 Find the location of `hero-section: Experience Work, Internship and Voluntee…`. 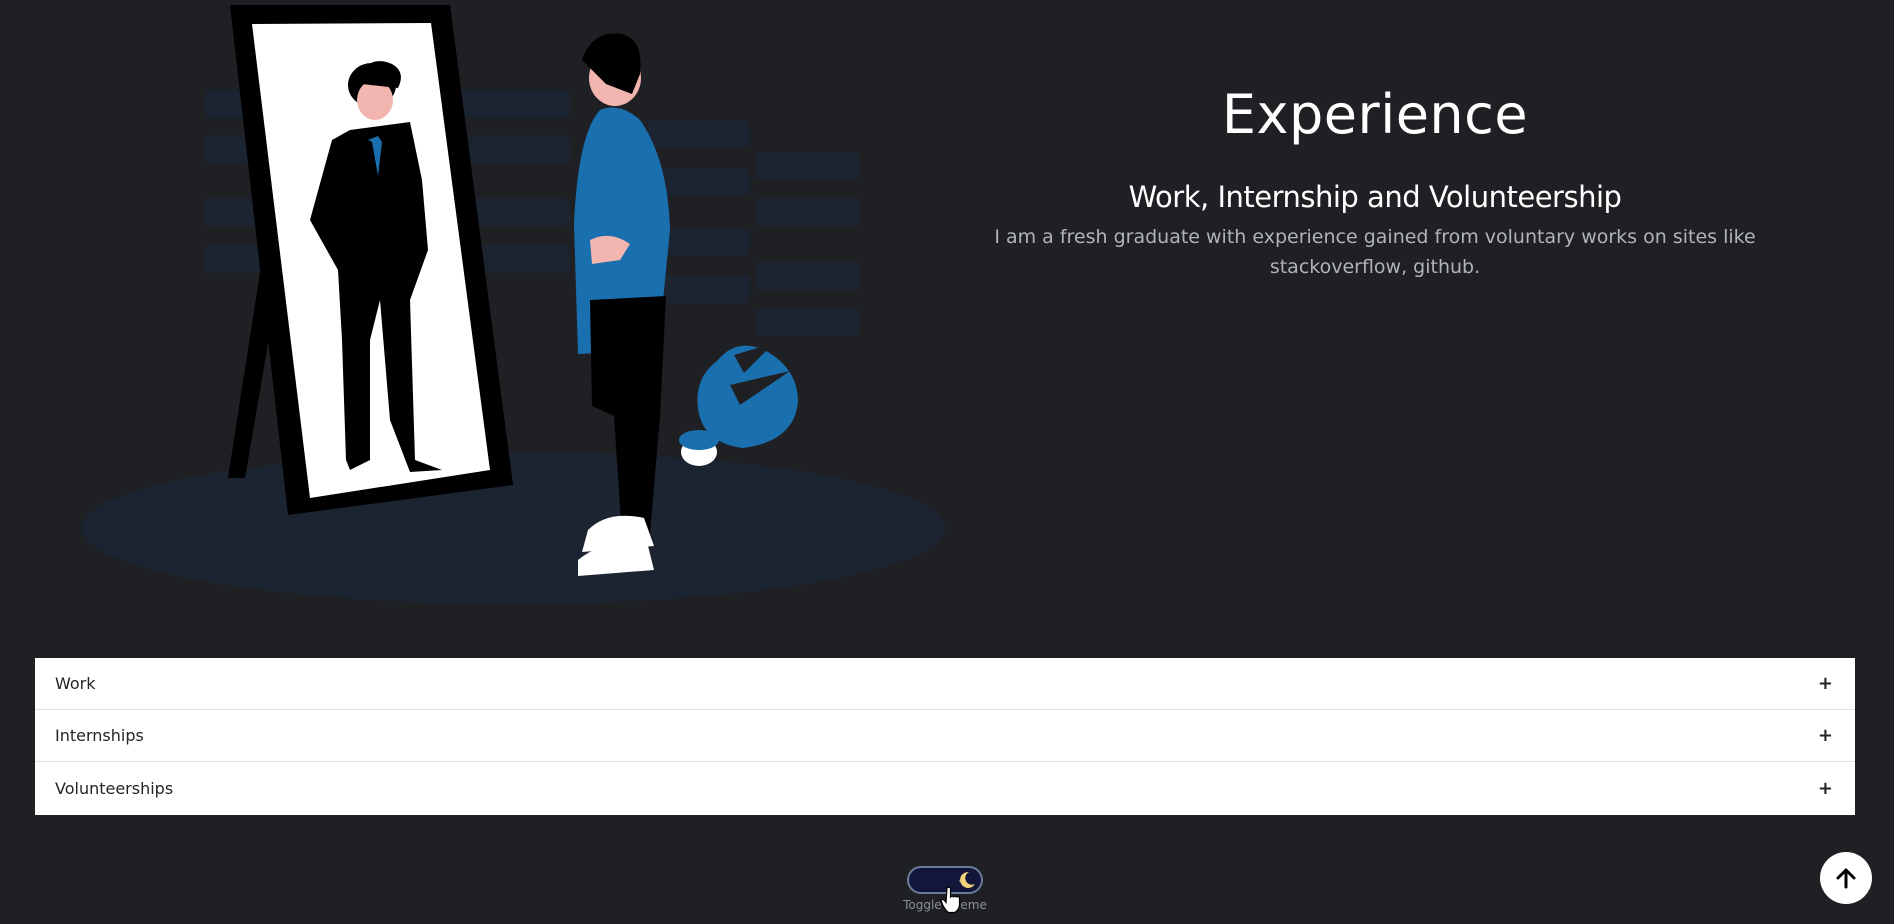

hero-section: Experience Work, Internship and Voluntee… is located at coordinates (1375, 181).